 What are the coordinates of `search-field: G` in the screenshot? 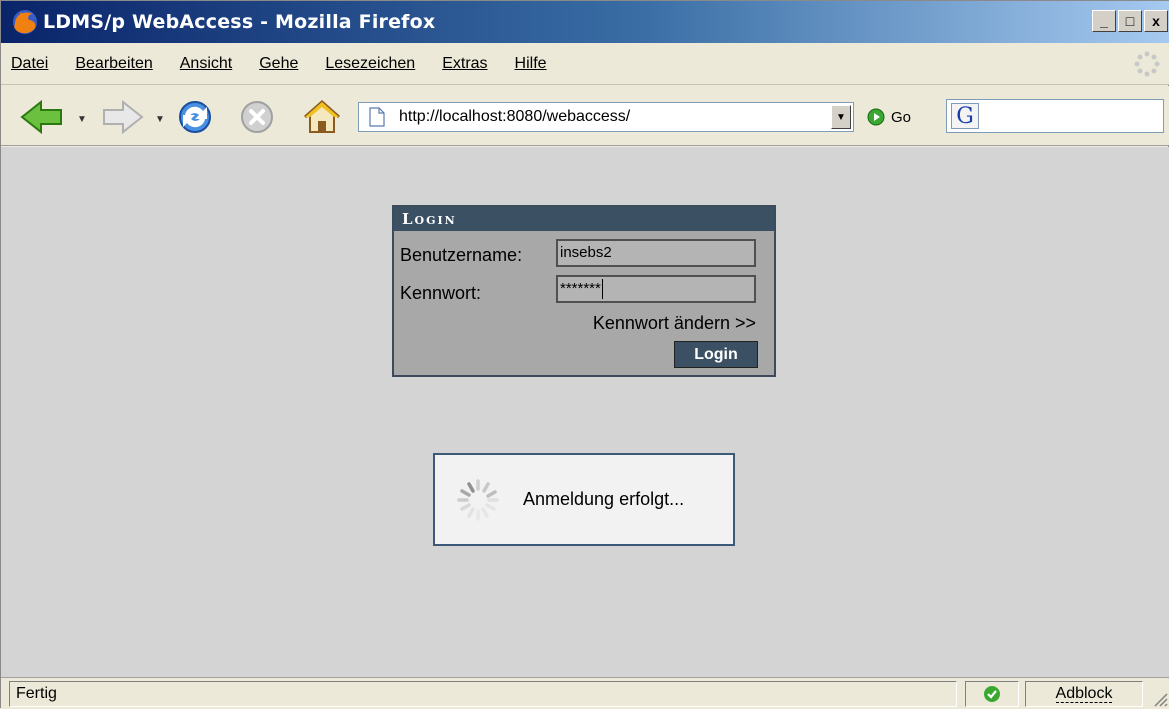 It's located at (1055, 116).